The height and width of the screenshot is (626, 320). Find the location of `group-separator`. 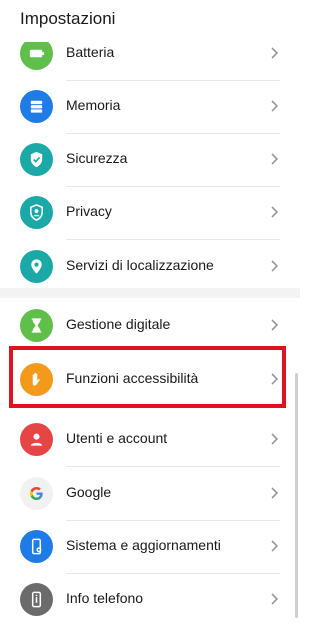

group-separator is located at coordinates (150, 293).